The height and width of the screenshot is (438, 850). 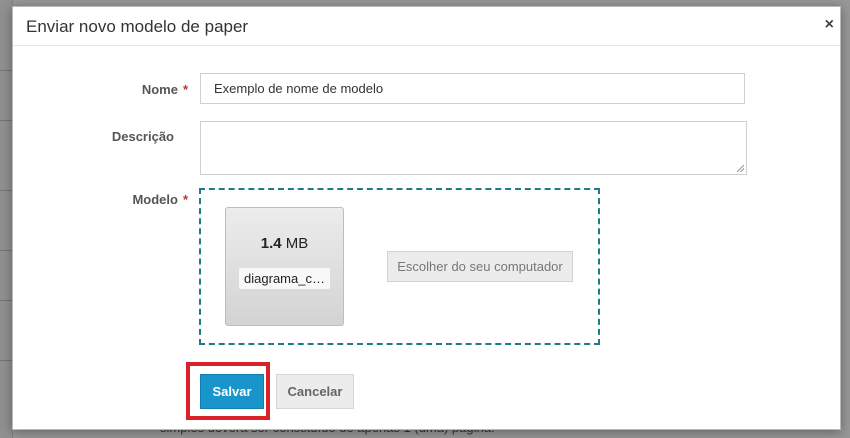 I want to click on close-icon: ×, so click(x=829, y=25).